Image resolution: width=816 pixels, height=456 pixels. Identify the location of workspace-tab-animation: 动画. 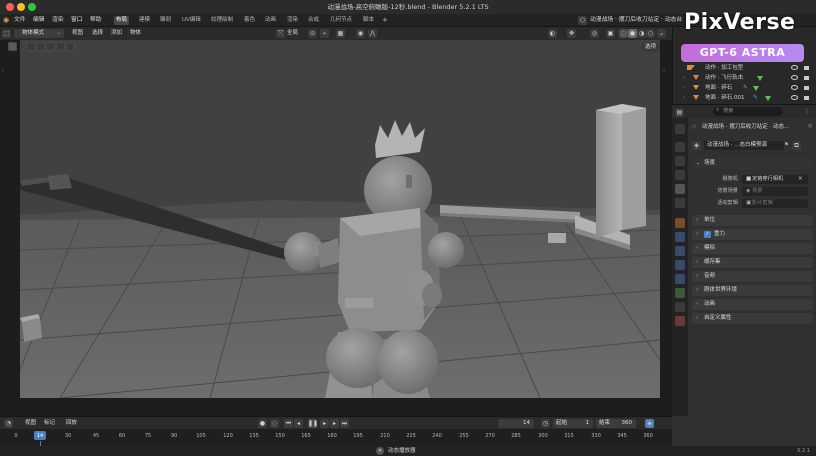
(270, 20).